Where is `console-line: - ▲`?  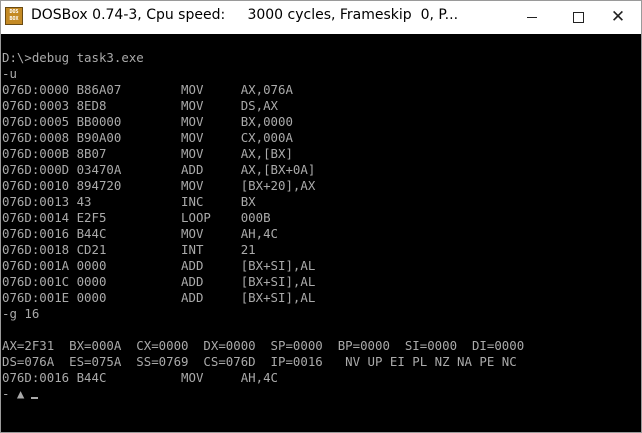 console-line: - ▲ is located at coordinates (13, 393).